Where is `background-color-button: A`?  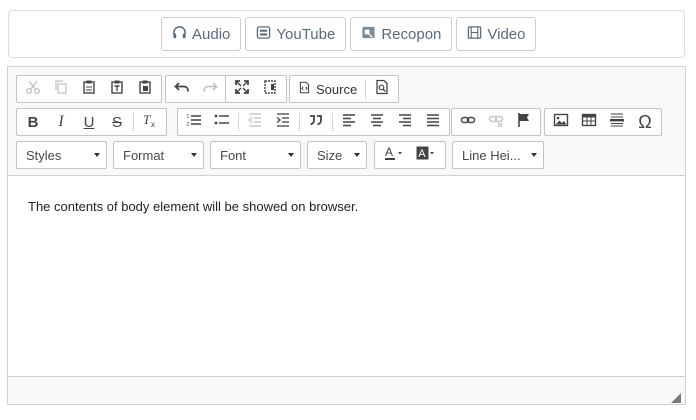 background-color-button: A is located at coordinates (426, 155).